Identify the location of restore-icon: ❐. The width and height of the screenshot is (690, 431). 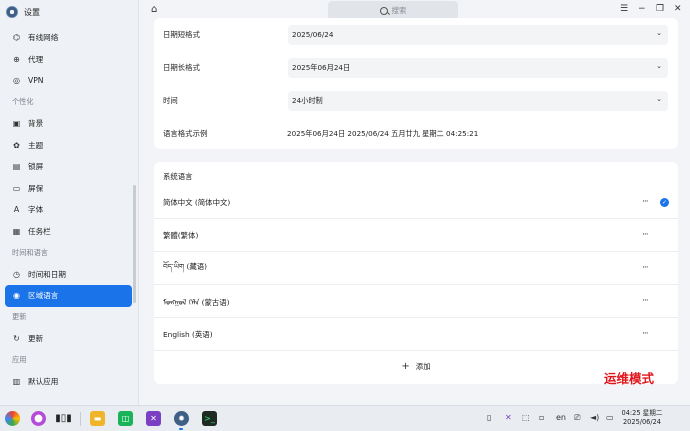
(660, 9).